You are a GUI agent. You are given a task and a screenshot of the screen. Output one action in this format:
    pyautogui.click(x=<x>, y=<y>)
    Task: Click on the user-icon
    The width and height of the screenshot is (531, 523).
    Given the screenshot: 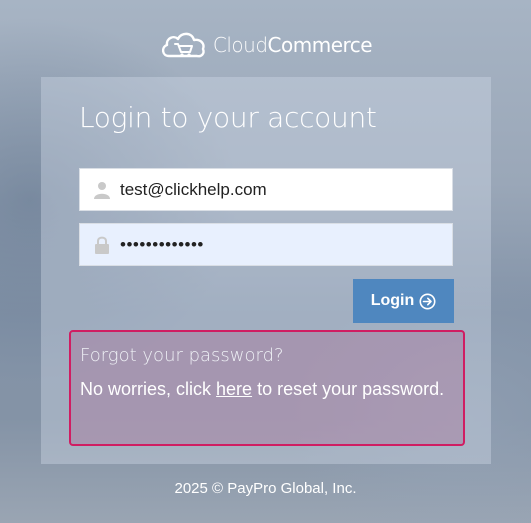 What is the action you would take?
    pyautogui.click(x=102, y=190)
    